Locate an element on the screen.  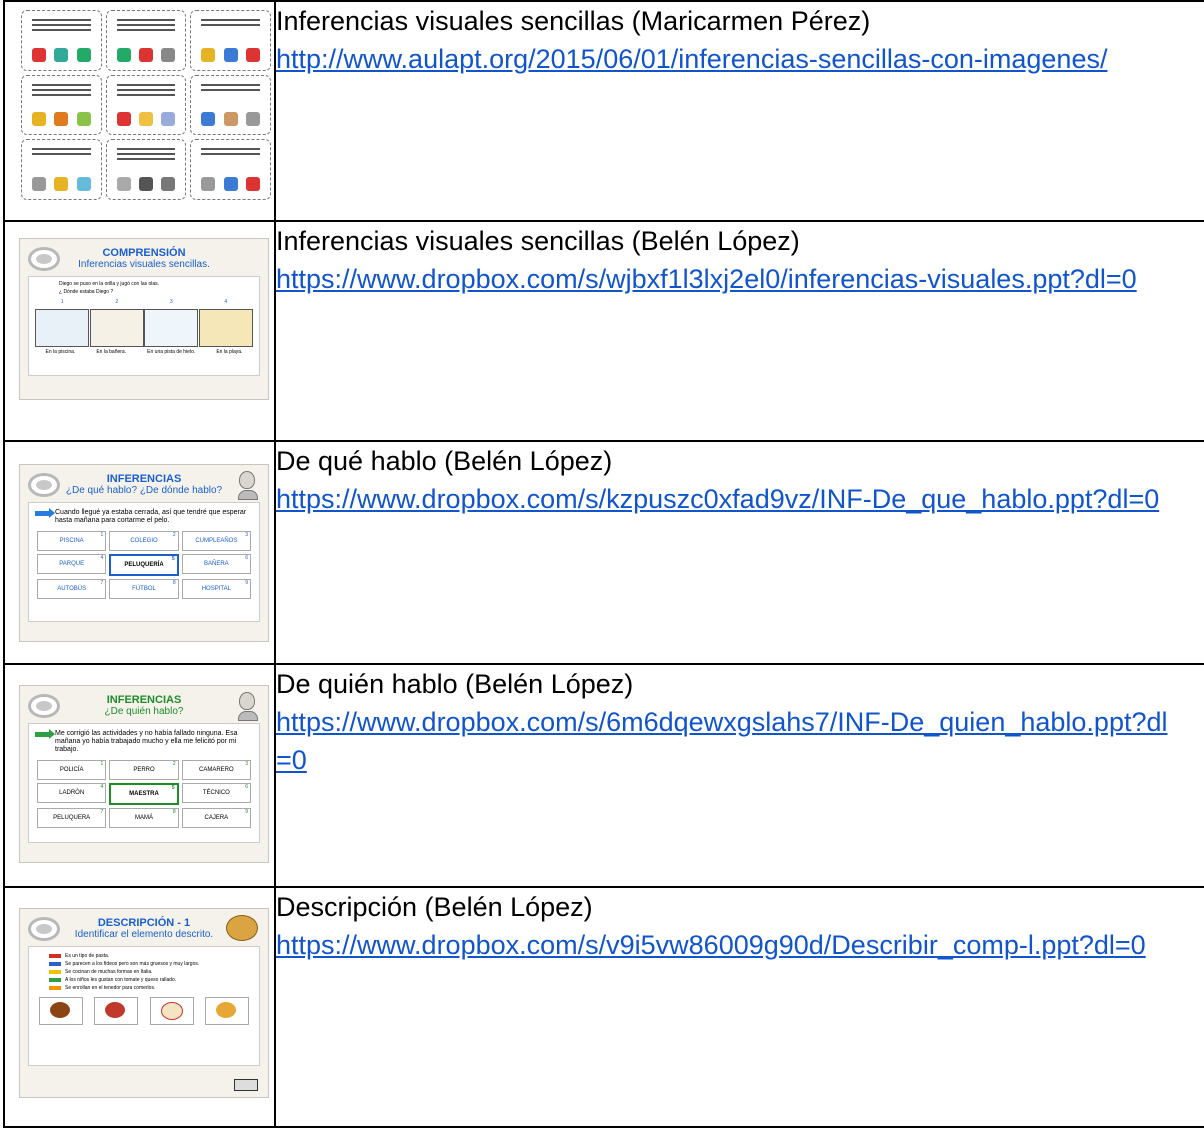
option-caption: En la playa. is located at coordinates (229, 352).